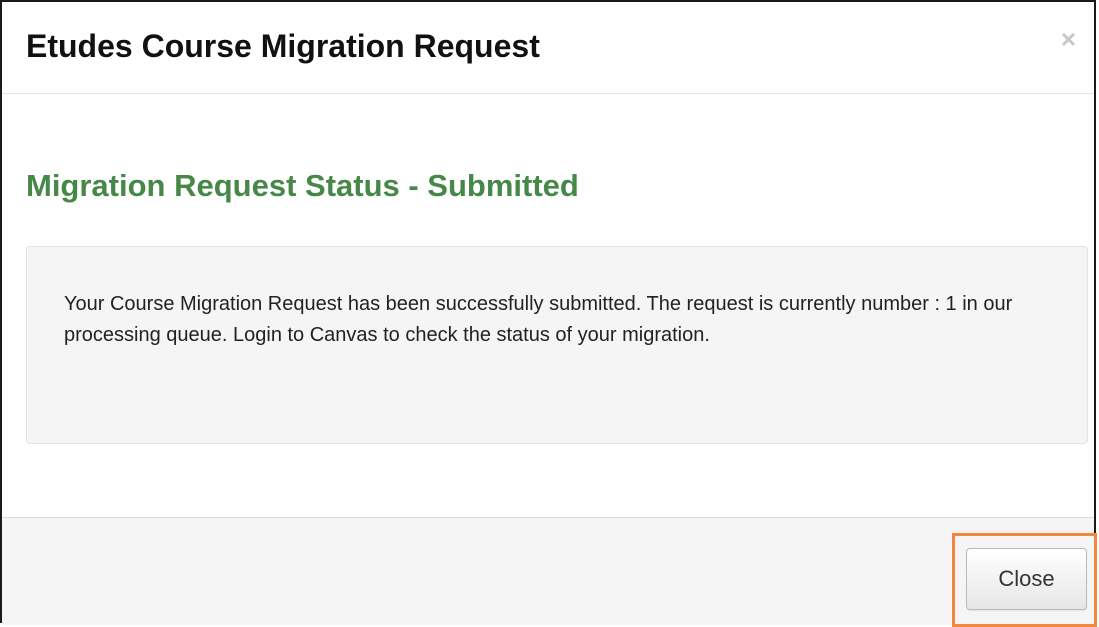 The width and height of the screenshot is (1099, 627). I want to click on dialog-header: Etudes Course Migration Request ×, so click(548, 48).